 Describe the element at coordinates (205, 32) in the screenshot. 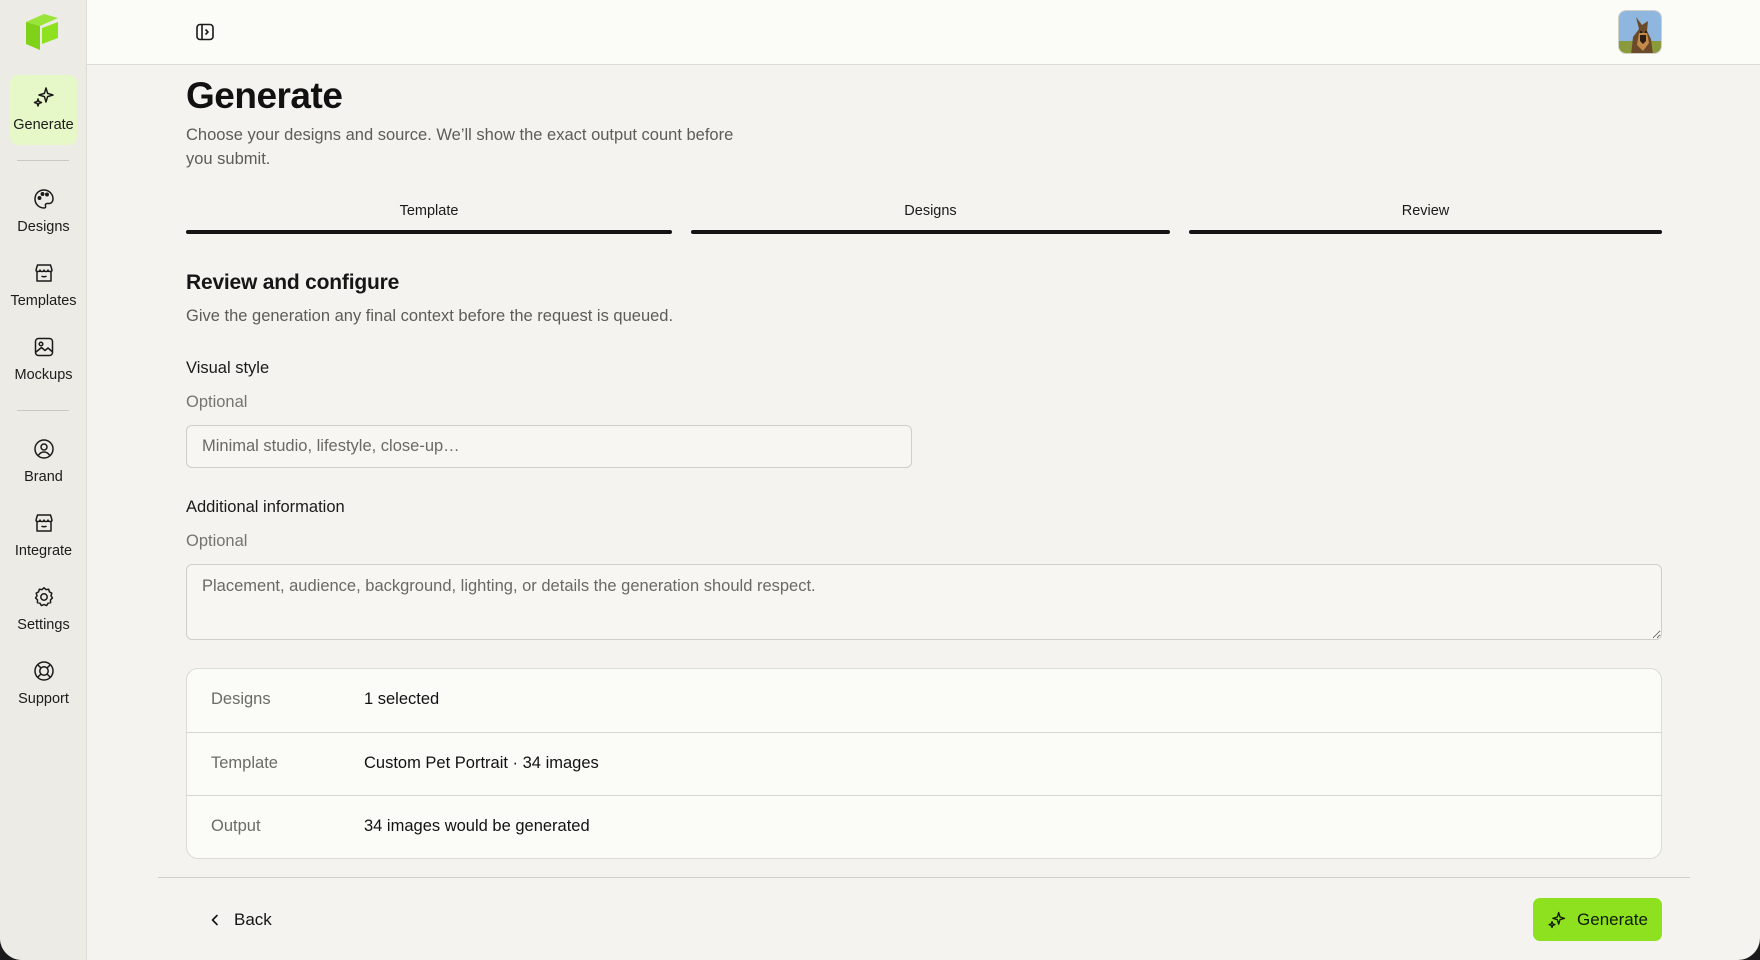

I see `panel-toggle-icon` at that location.